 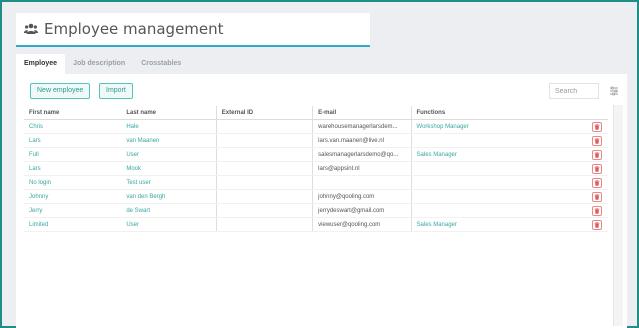 What do you see at coordinates (72, 112) in the screenshot?
I see `column-header-first-name: First name` at bounding box center [72, 112].